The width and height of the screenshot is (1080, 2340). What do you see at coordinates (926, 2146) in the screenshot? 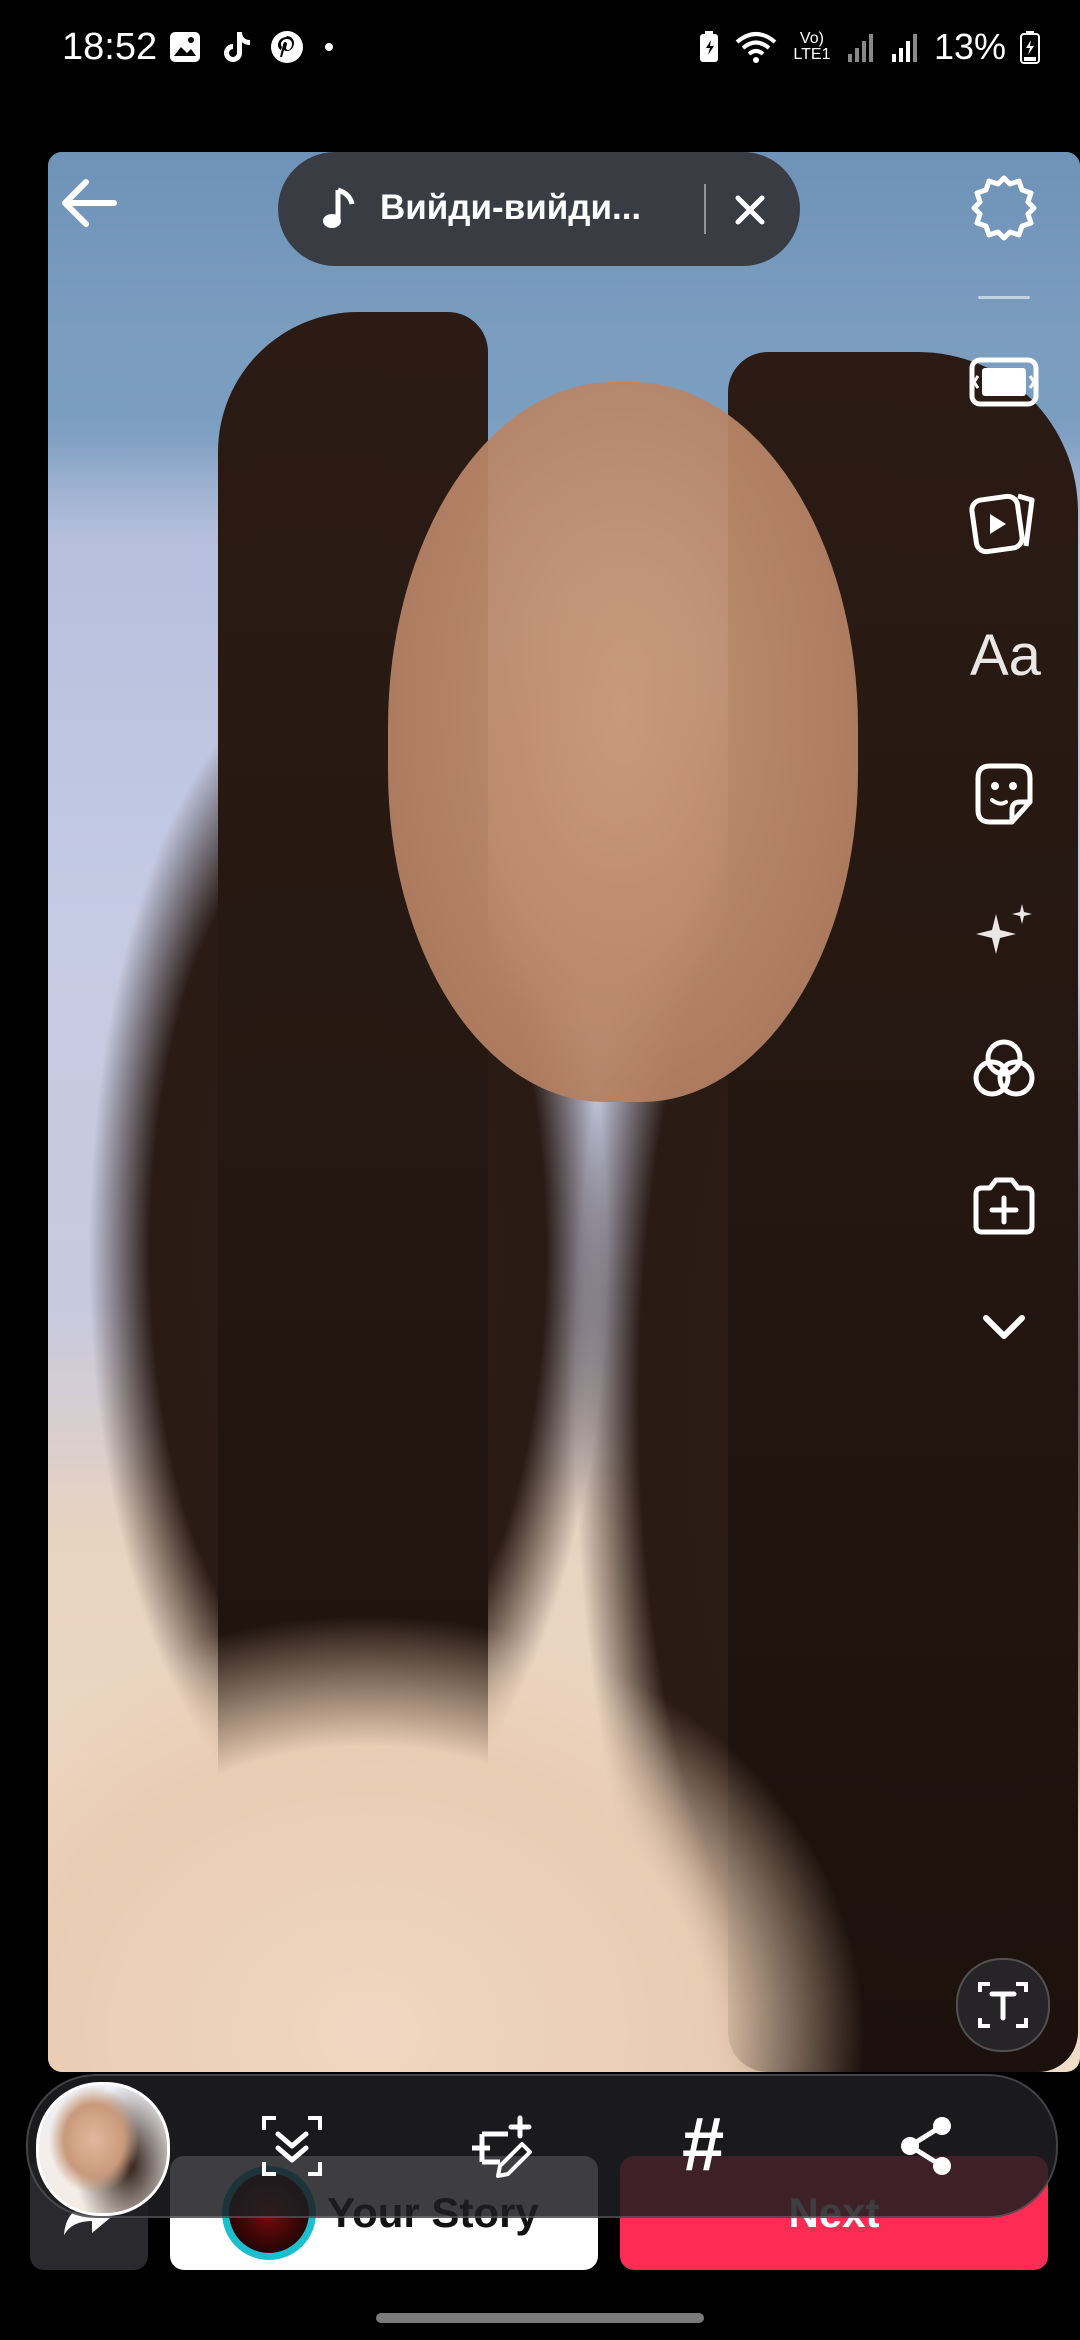
I see `share-icon` at bounding box center [926, 2146].